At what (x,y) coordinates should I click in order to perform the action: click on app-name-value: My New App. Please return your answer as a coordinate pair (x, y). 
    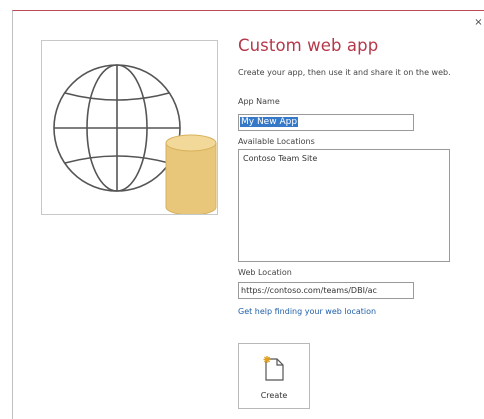
    Looking at the image, I should click on (269, 122).